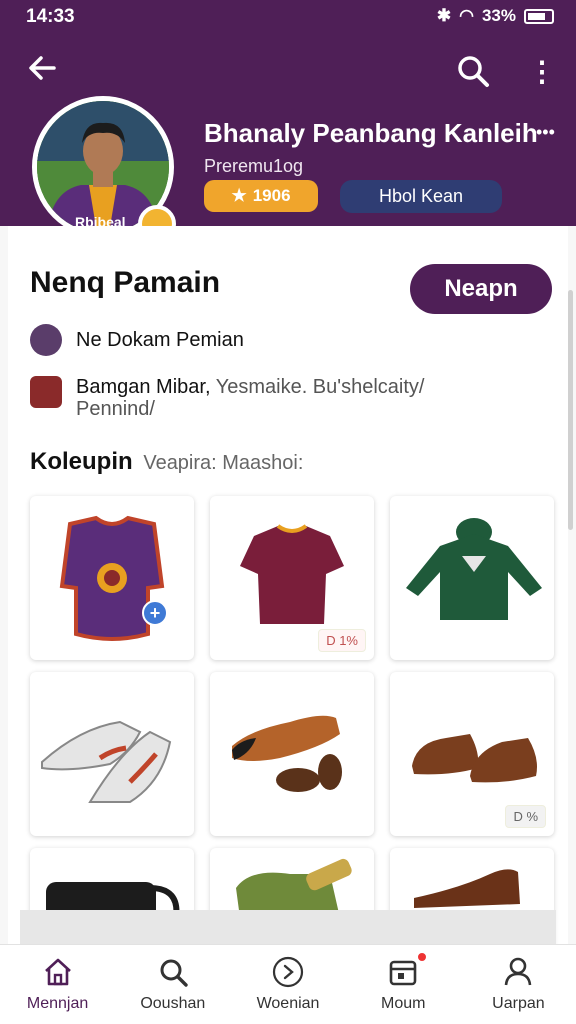 Image resolution: width=576 pixels, height=1024 pixels. I want to click on purple-jersey-image, so click(112, 578).